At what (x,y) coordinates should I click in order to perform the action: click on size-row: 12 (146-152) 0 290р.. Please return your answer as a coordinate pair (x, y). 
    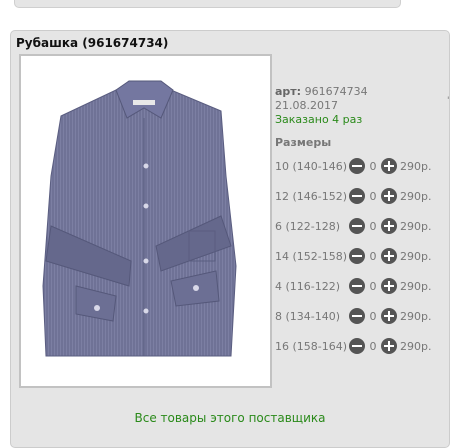
    Looking at the image, I should click on (365, 196).